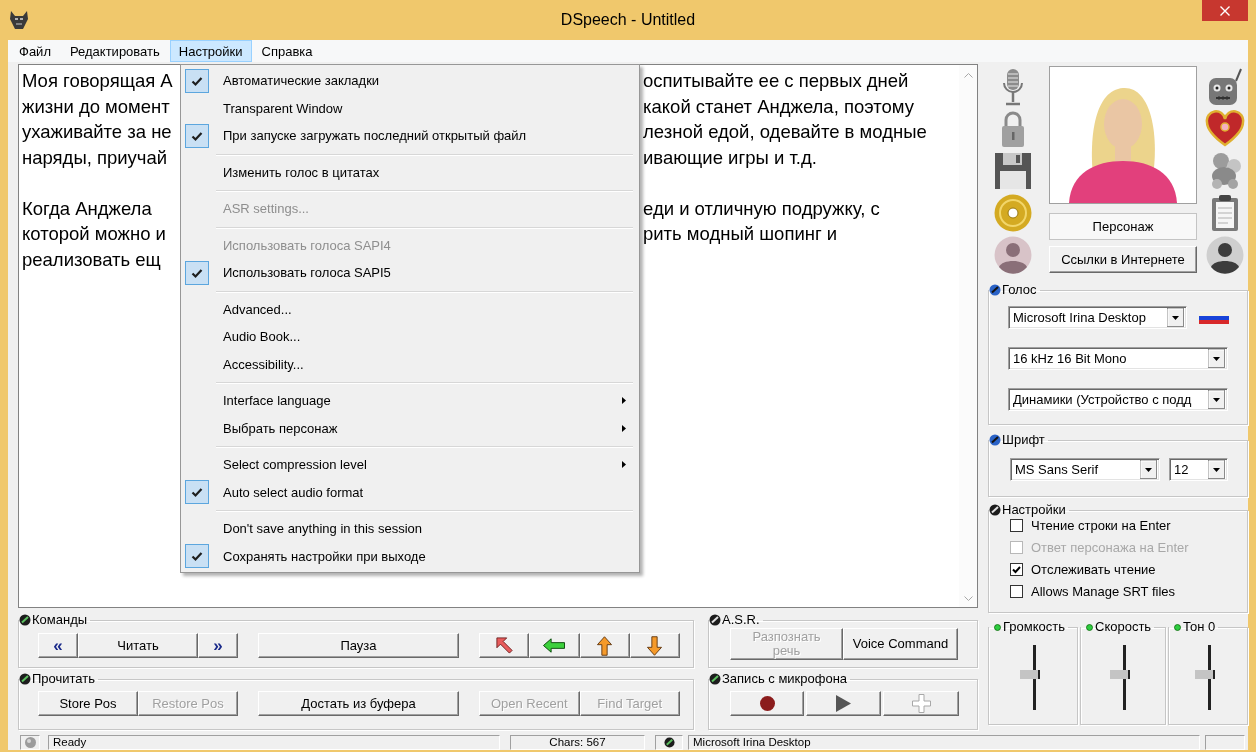  What do you see at coordinates (114, 51) in the screenshot?
I see `menu-bar-item: Редактировать` at bounding box center [114, 51].